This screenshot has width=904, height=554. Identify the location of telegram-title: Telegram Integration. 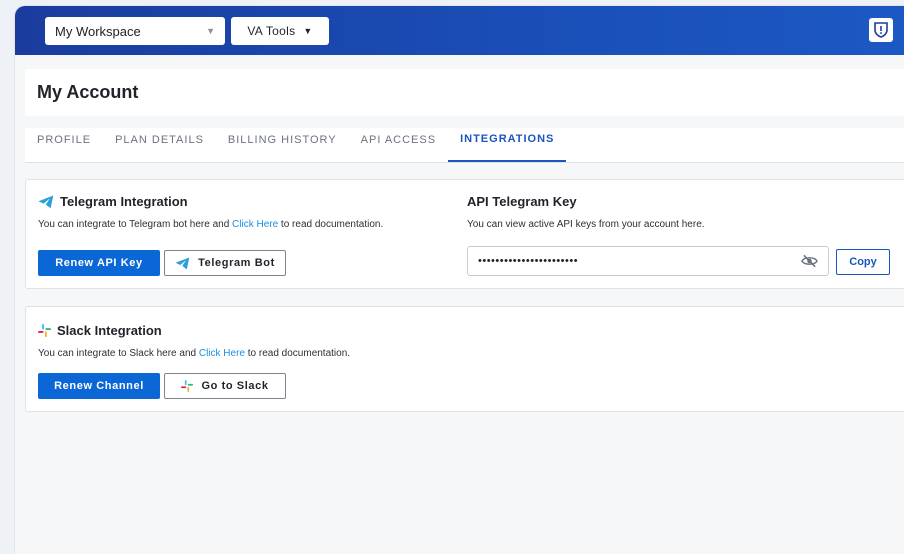
(124, 201).